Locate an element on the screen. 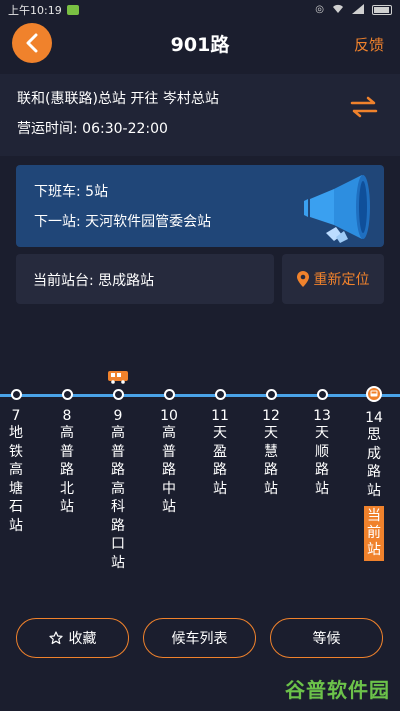 Image resolution: width=400 pixels, height=711 pixels. stop-item: 10 高普路中站 is located at coordinates (169, 453).